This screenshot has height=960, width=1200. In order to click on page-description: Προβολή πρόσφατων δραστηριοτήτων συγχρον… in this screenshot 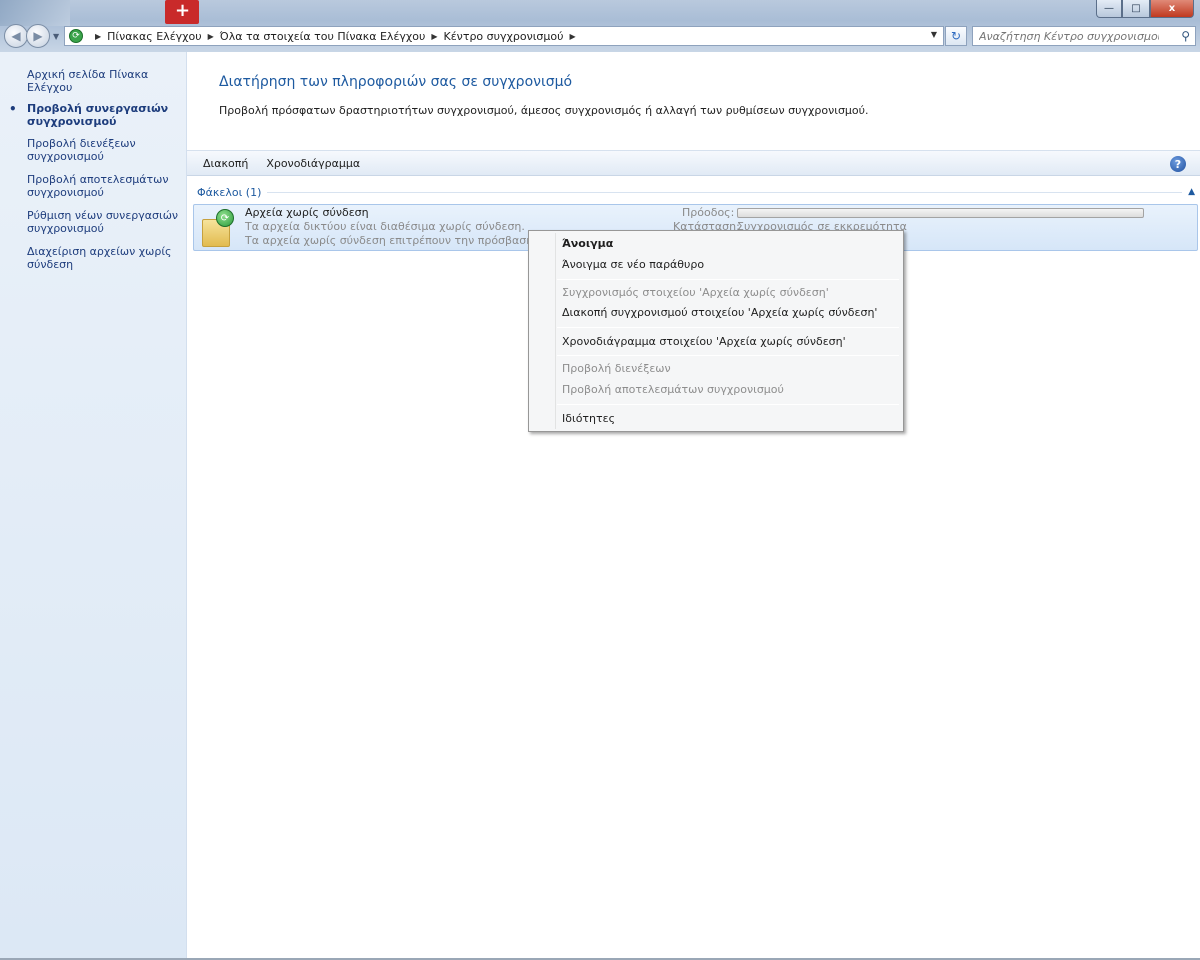, I will do `click(544, 110)`.